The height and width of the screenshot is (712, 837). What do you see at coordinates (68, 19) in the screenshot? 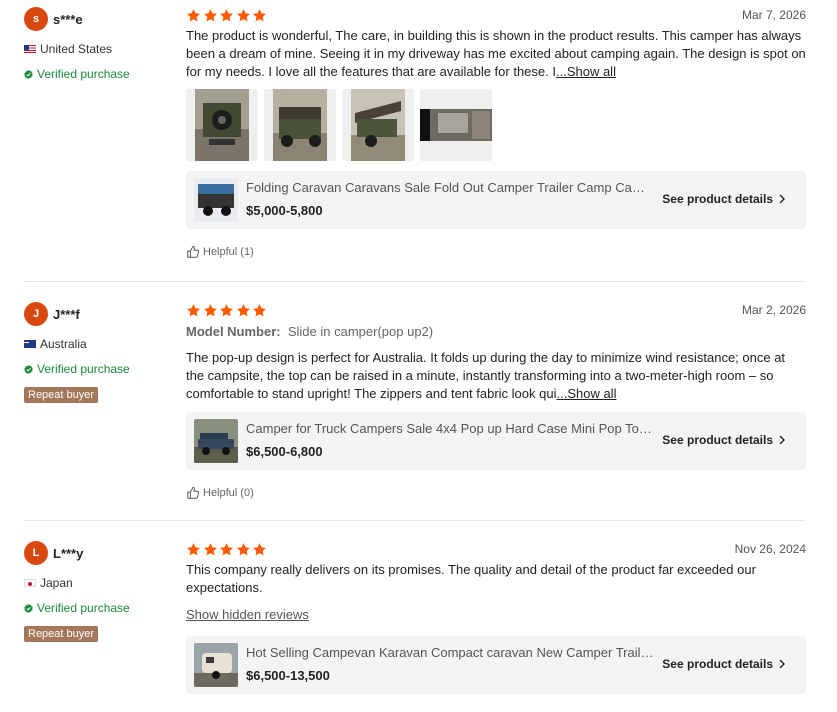
I see `reviewer-name: s***e` at bounding box center [68, 19].